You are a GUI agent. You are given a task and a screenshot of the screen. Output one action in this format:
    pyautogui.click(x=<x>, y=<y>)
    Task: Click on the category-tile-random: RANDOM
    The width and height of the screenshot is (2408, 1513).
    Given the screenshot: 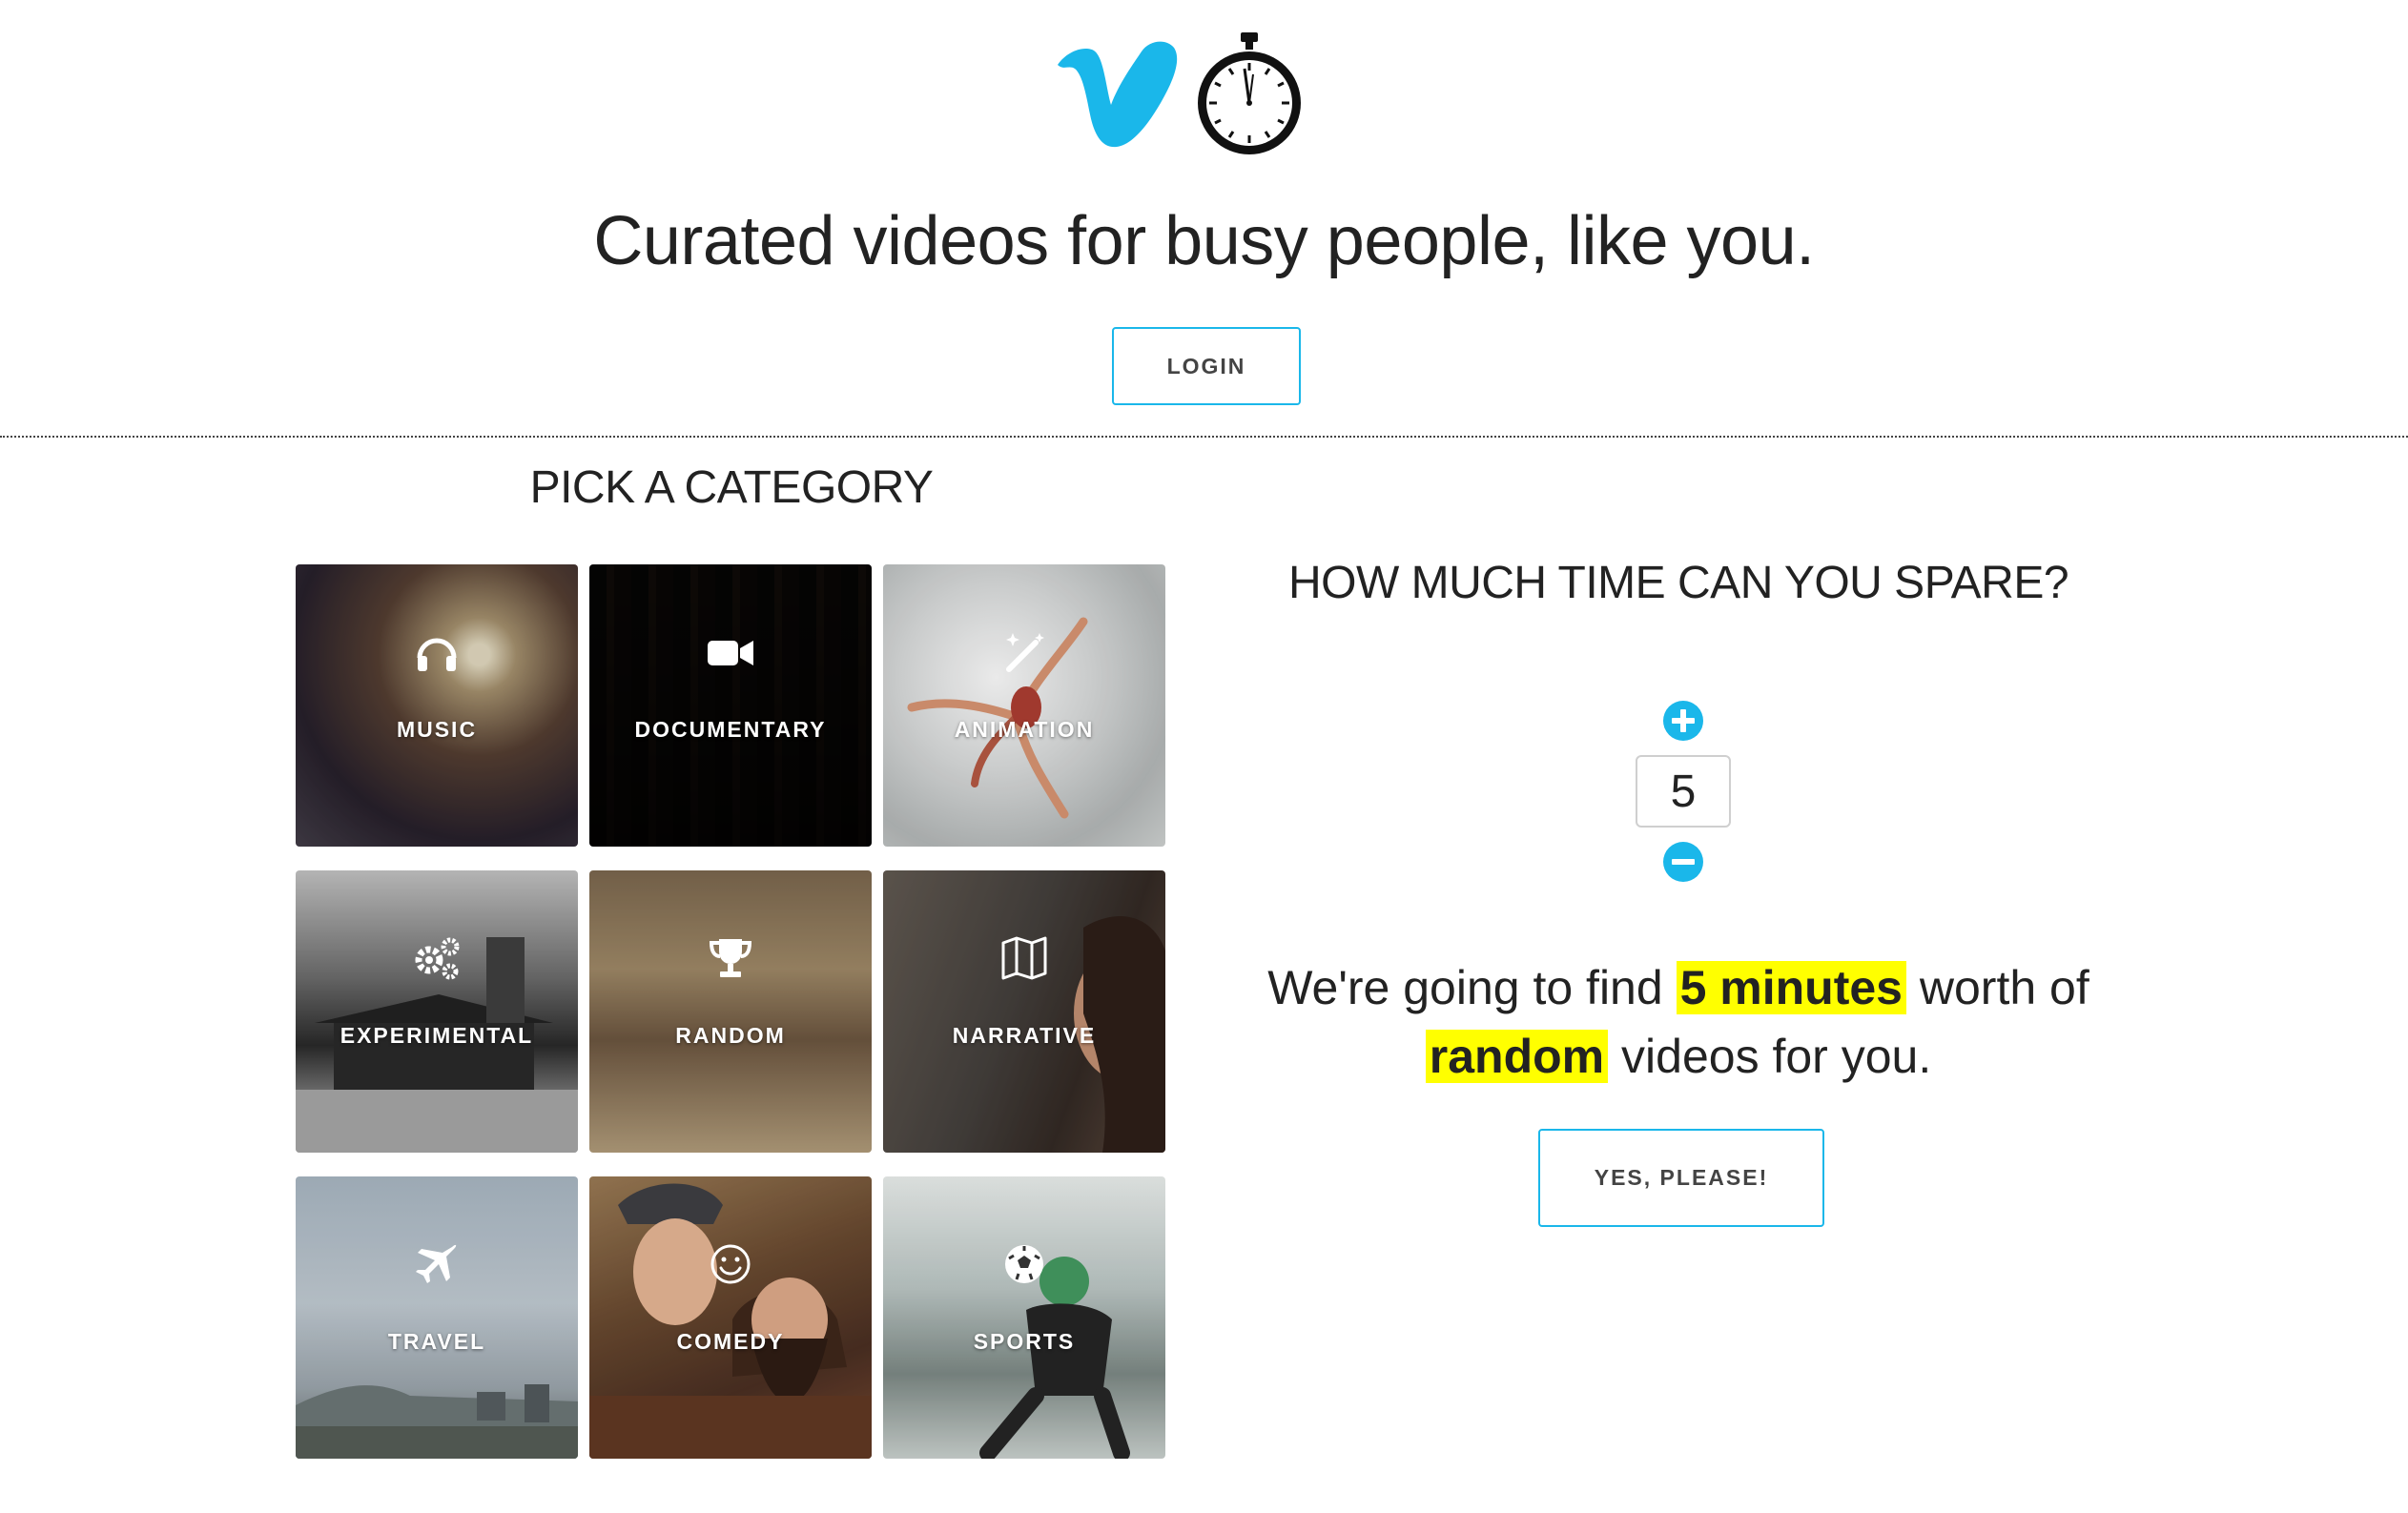 What is the action you would take?
    pyautogui.click(x=730, y=1011)
    